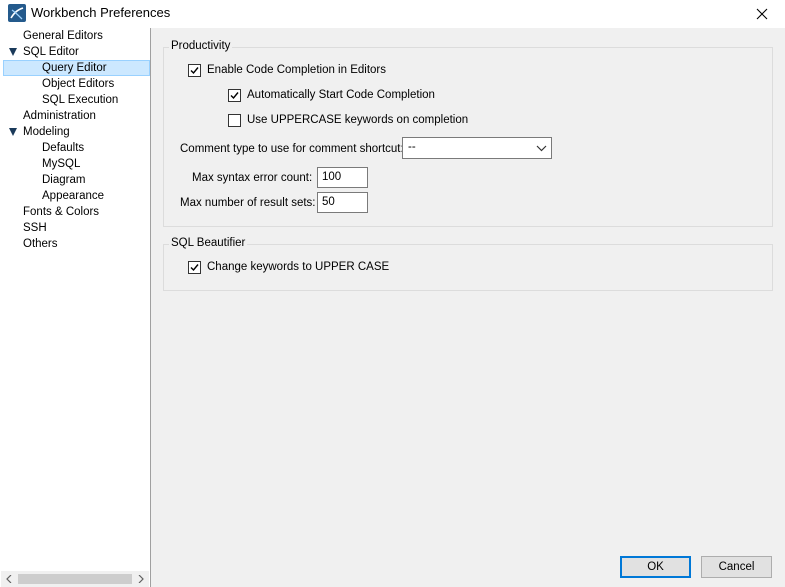 The image size is (785, 587). I want to click on max-syntax-errors-label: Max syntax error count:, so click(252, 178).